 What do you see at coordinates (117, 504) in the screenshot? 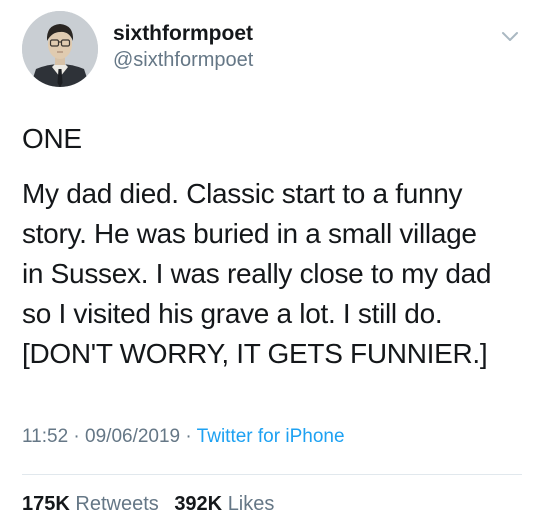
I see `retweets-label: Retweets` at bounding box center [117, 504].